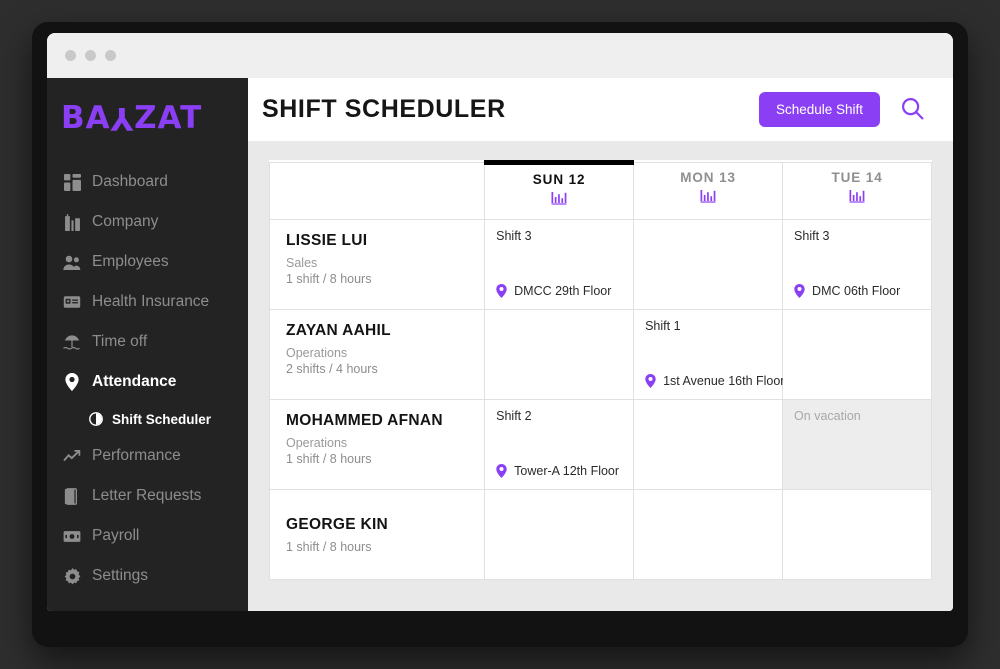  I want to click on vacation-cell: On vacation, so click(857, 444).